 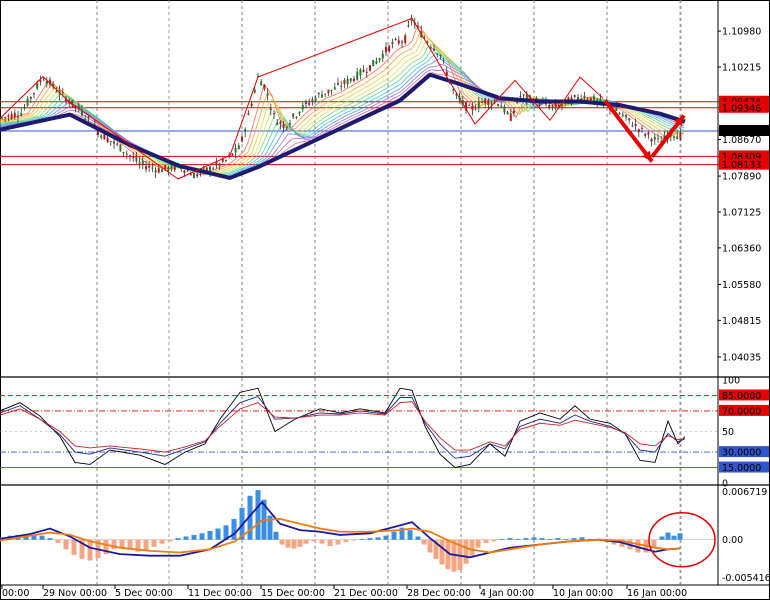 I want to click on time-tick-label: 28 Dec 00:00, so click(x=439, y=593).